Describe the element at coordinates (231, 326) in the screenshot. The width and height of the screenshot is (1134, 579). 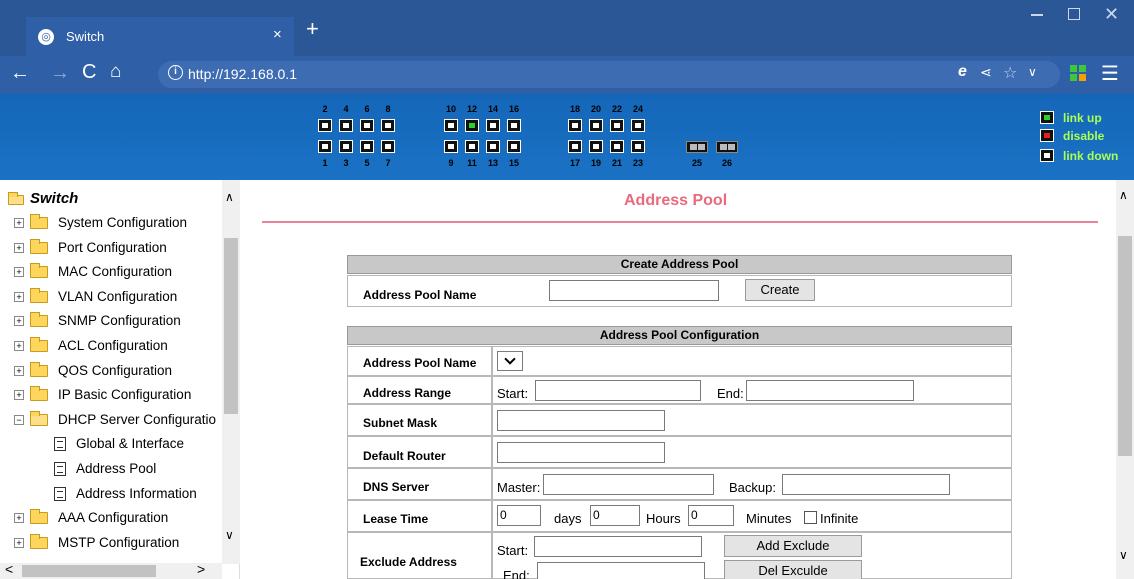
I see `tree-vertical-scroll-thumb` at that location.